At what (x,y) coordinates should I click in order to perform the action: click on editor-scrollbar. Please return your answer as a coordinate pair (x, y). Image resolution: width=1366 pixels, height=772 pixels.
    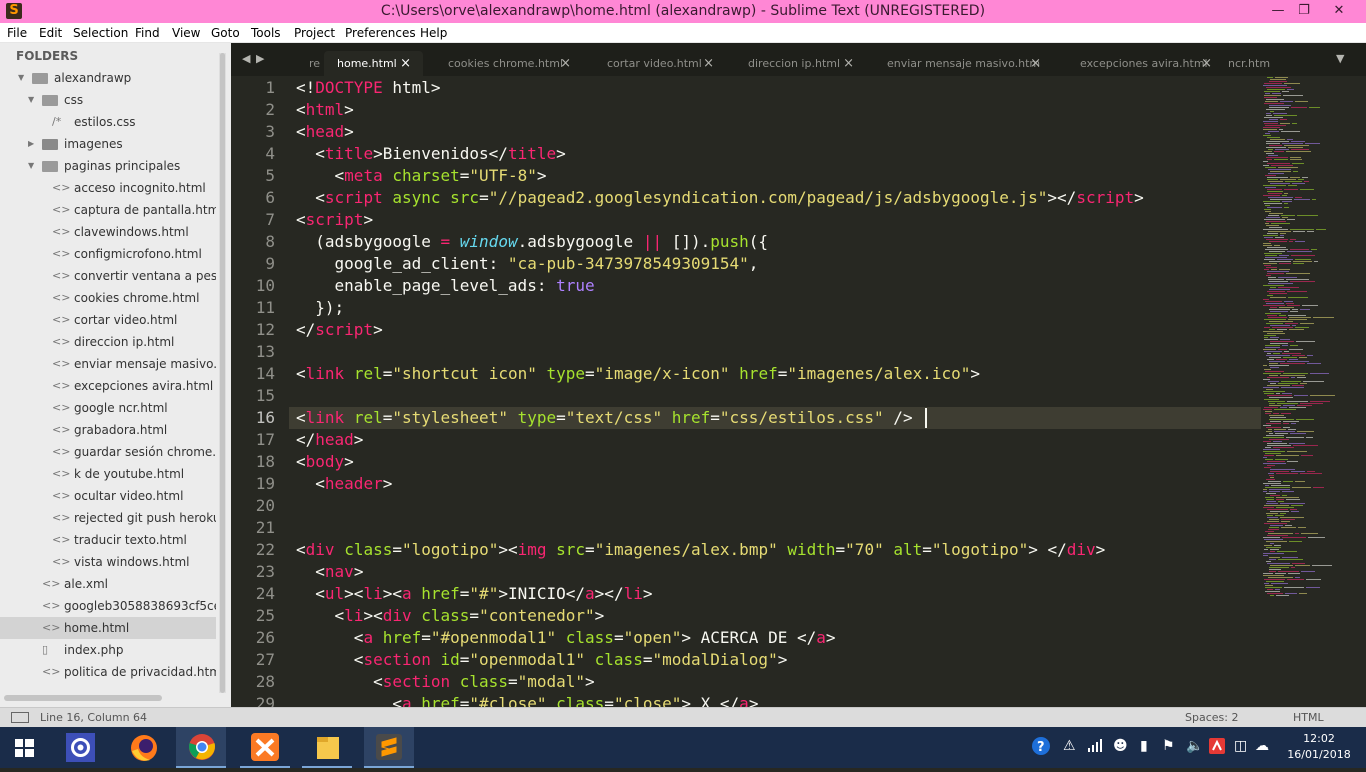
    Looking at the image, I should click on (1354, 392).